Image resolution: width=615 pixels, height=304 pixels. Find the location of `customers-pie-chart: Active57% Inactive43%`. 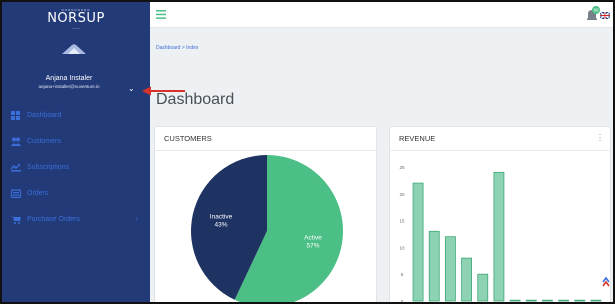

customers-pie-chart: Active57% Inactive43% is located at coordinates (267, 228).